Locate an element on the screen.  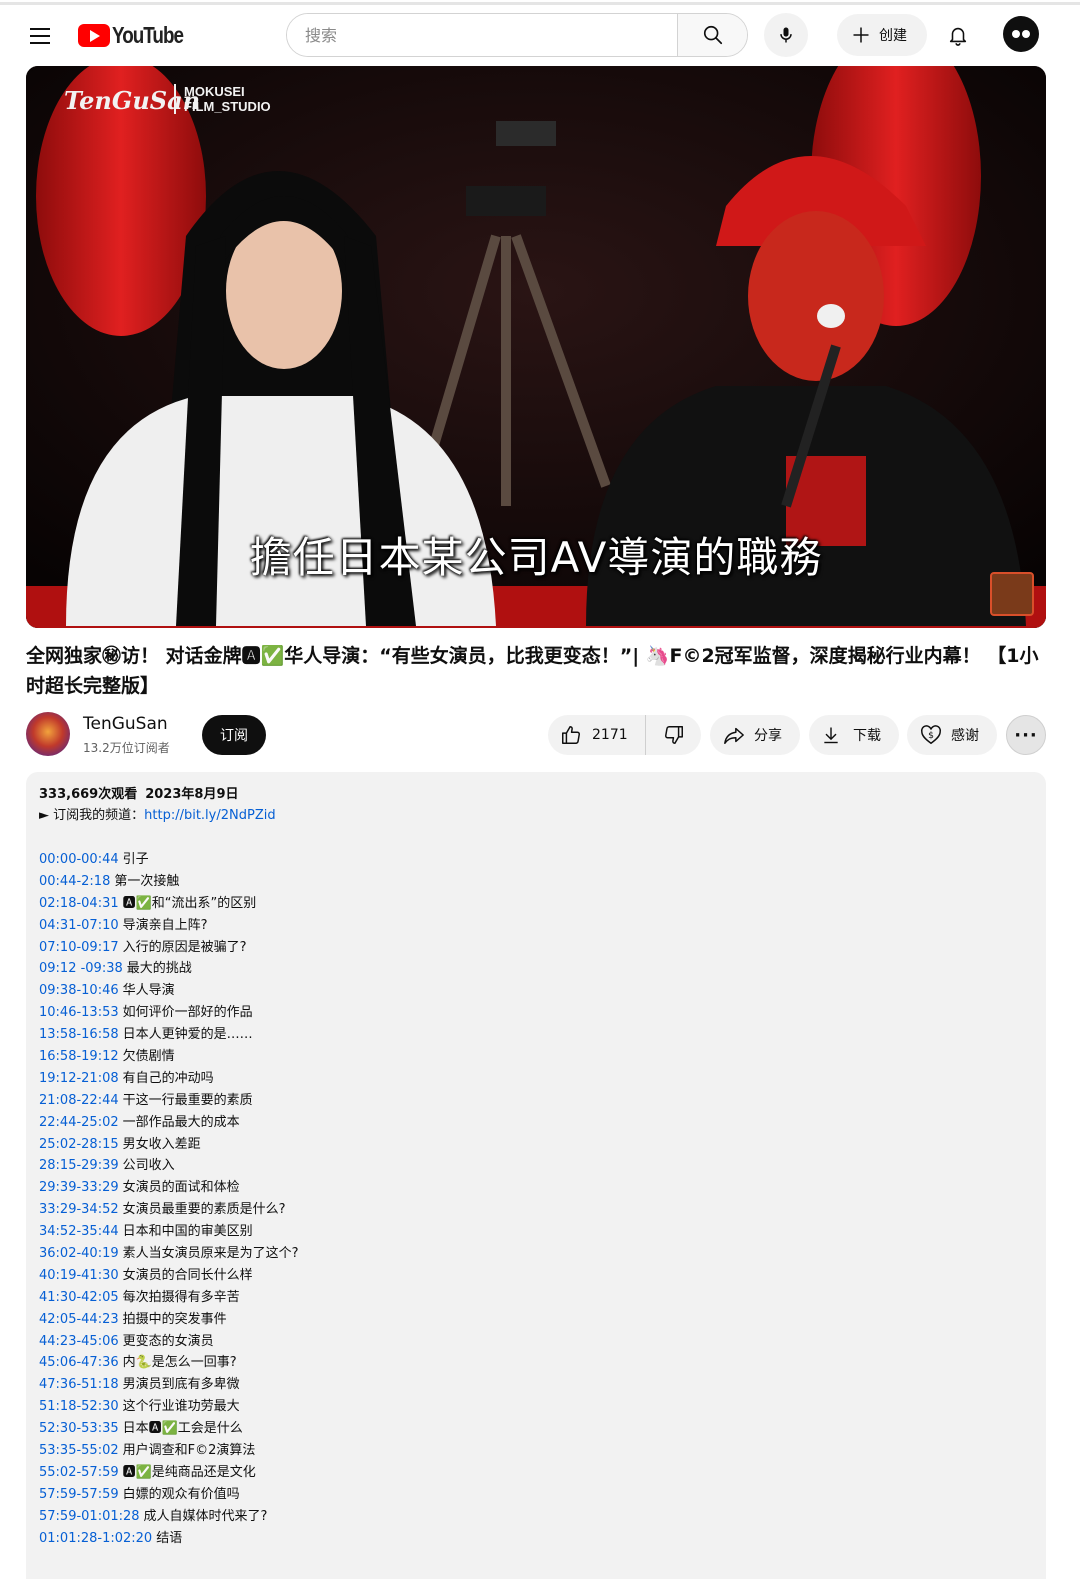
create-button: 创建 is located at coordinates (882, 35).